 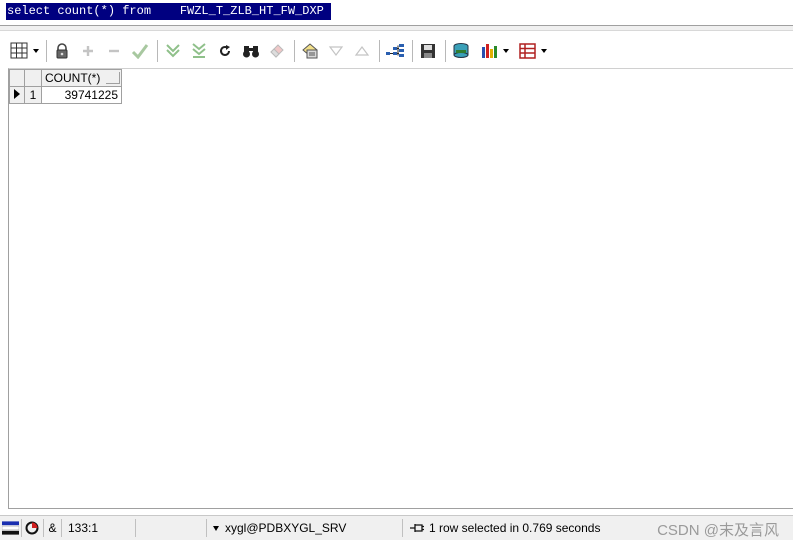 I want to click on refresh-icon, so click(x=225, y=50).